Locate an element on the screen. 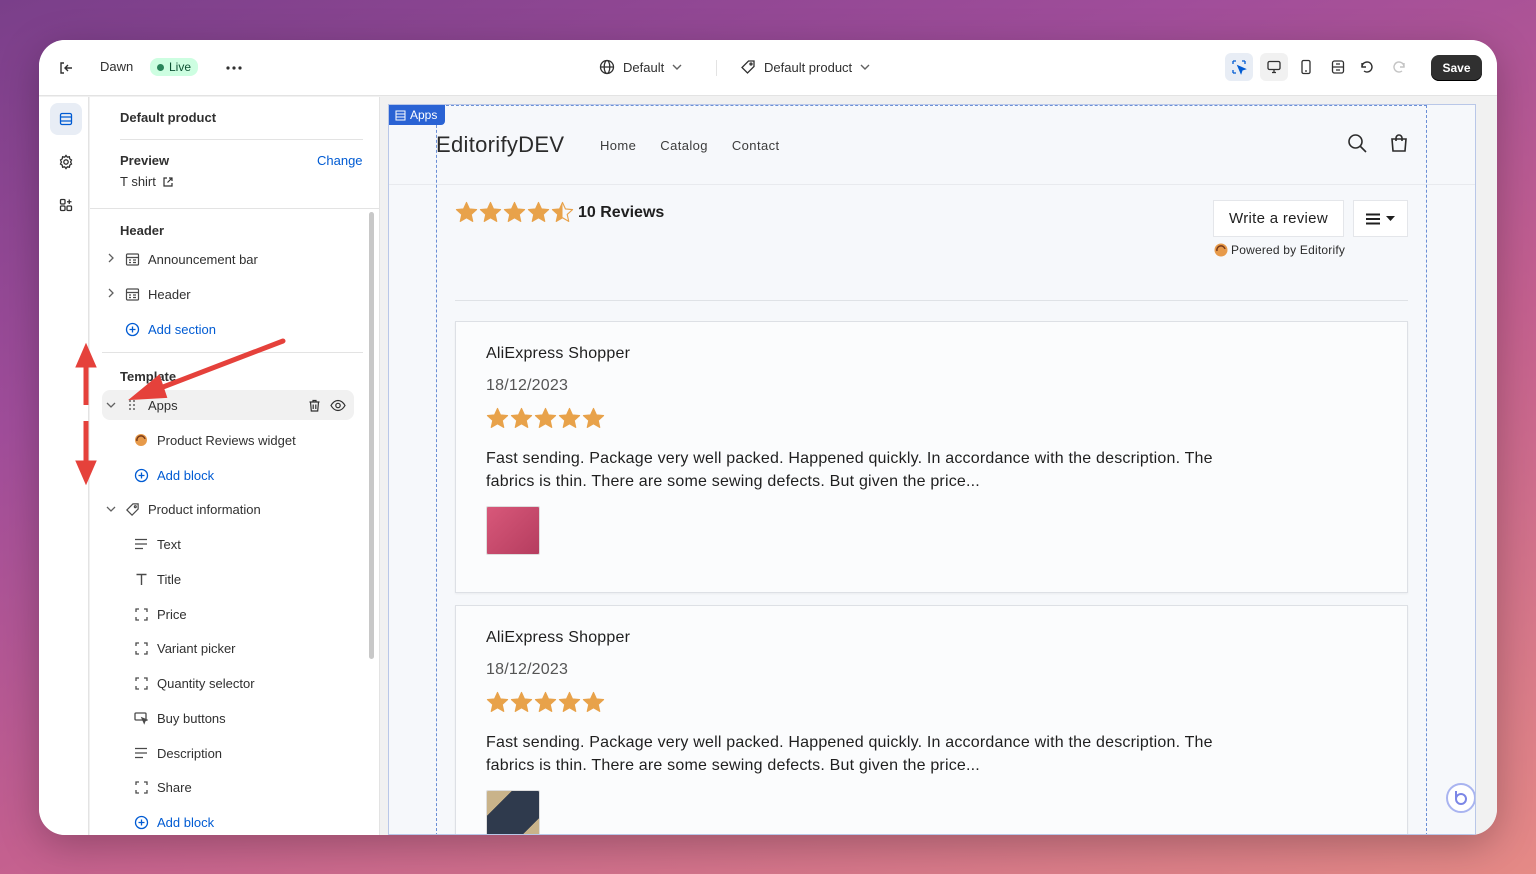 Image resolution: width=1536 pixels, height=874 pixels. apps-grid-icon is located at coordinates (66, 205).